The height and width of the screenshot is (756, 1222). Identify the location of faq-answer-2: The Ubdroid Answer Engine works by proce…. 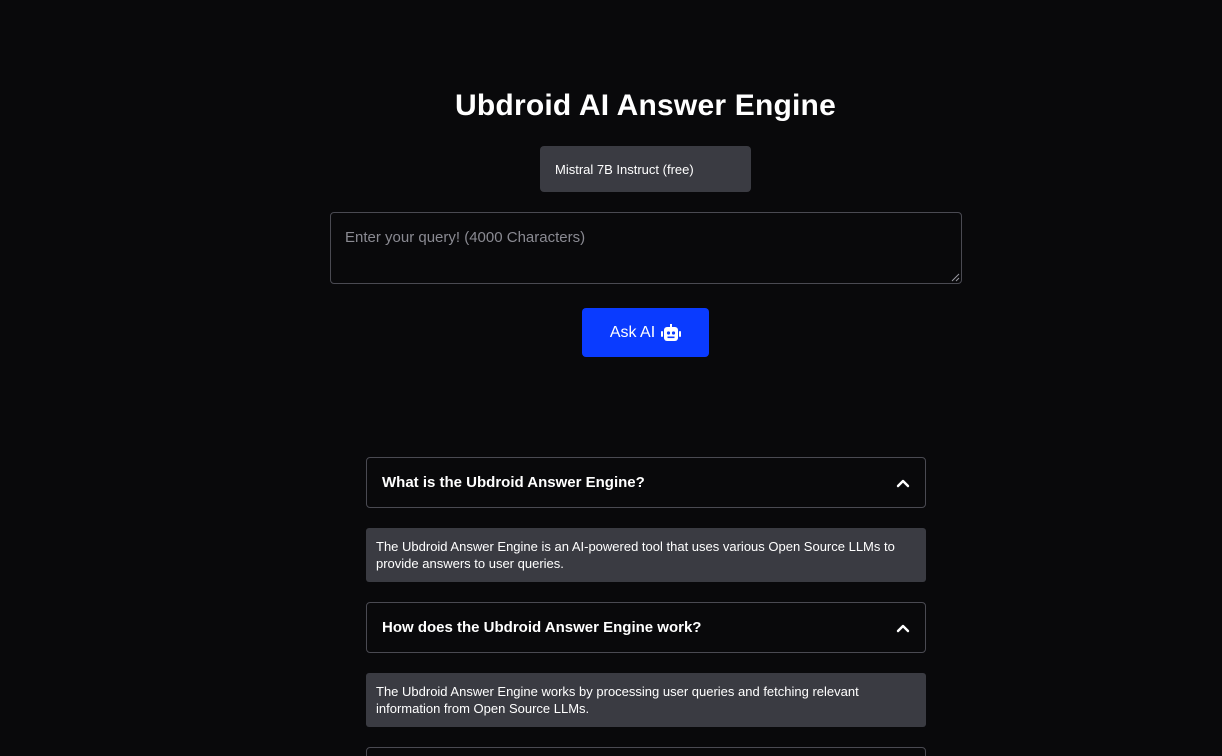
(646, 700).